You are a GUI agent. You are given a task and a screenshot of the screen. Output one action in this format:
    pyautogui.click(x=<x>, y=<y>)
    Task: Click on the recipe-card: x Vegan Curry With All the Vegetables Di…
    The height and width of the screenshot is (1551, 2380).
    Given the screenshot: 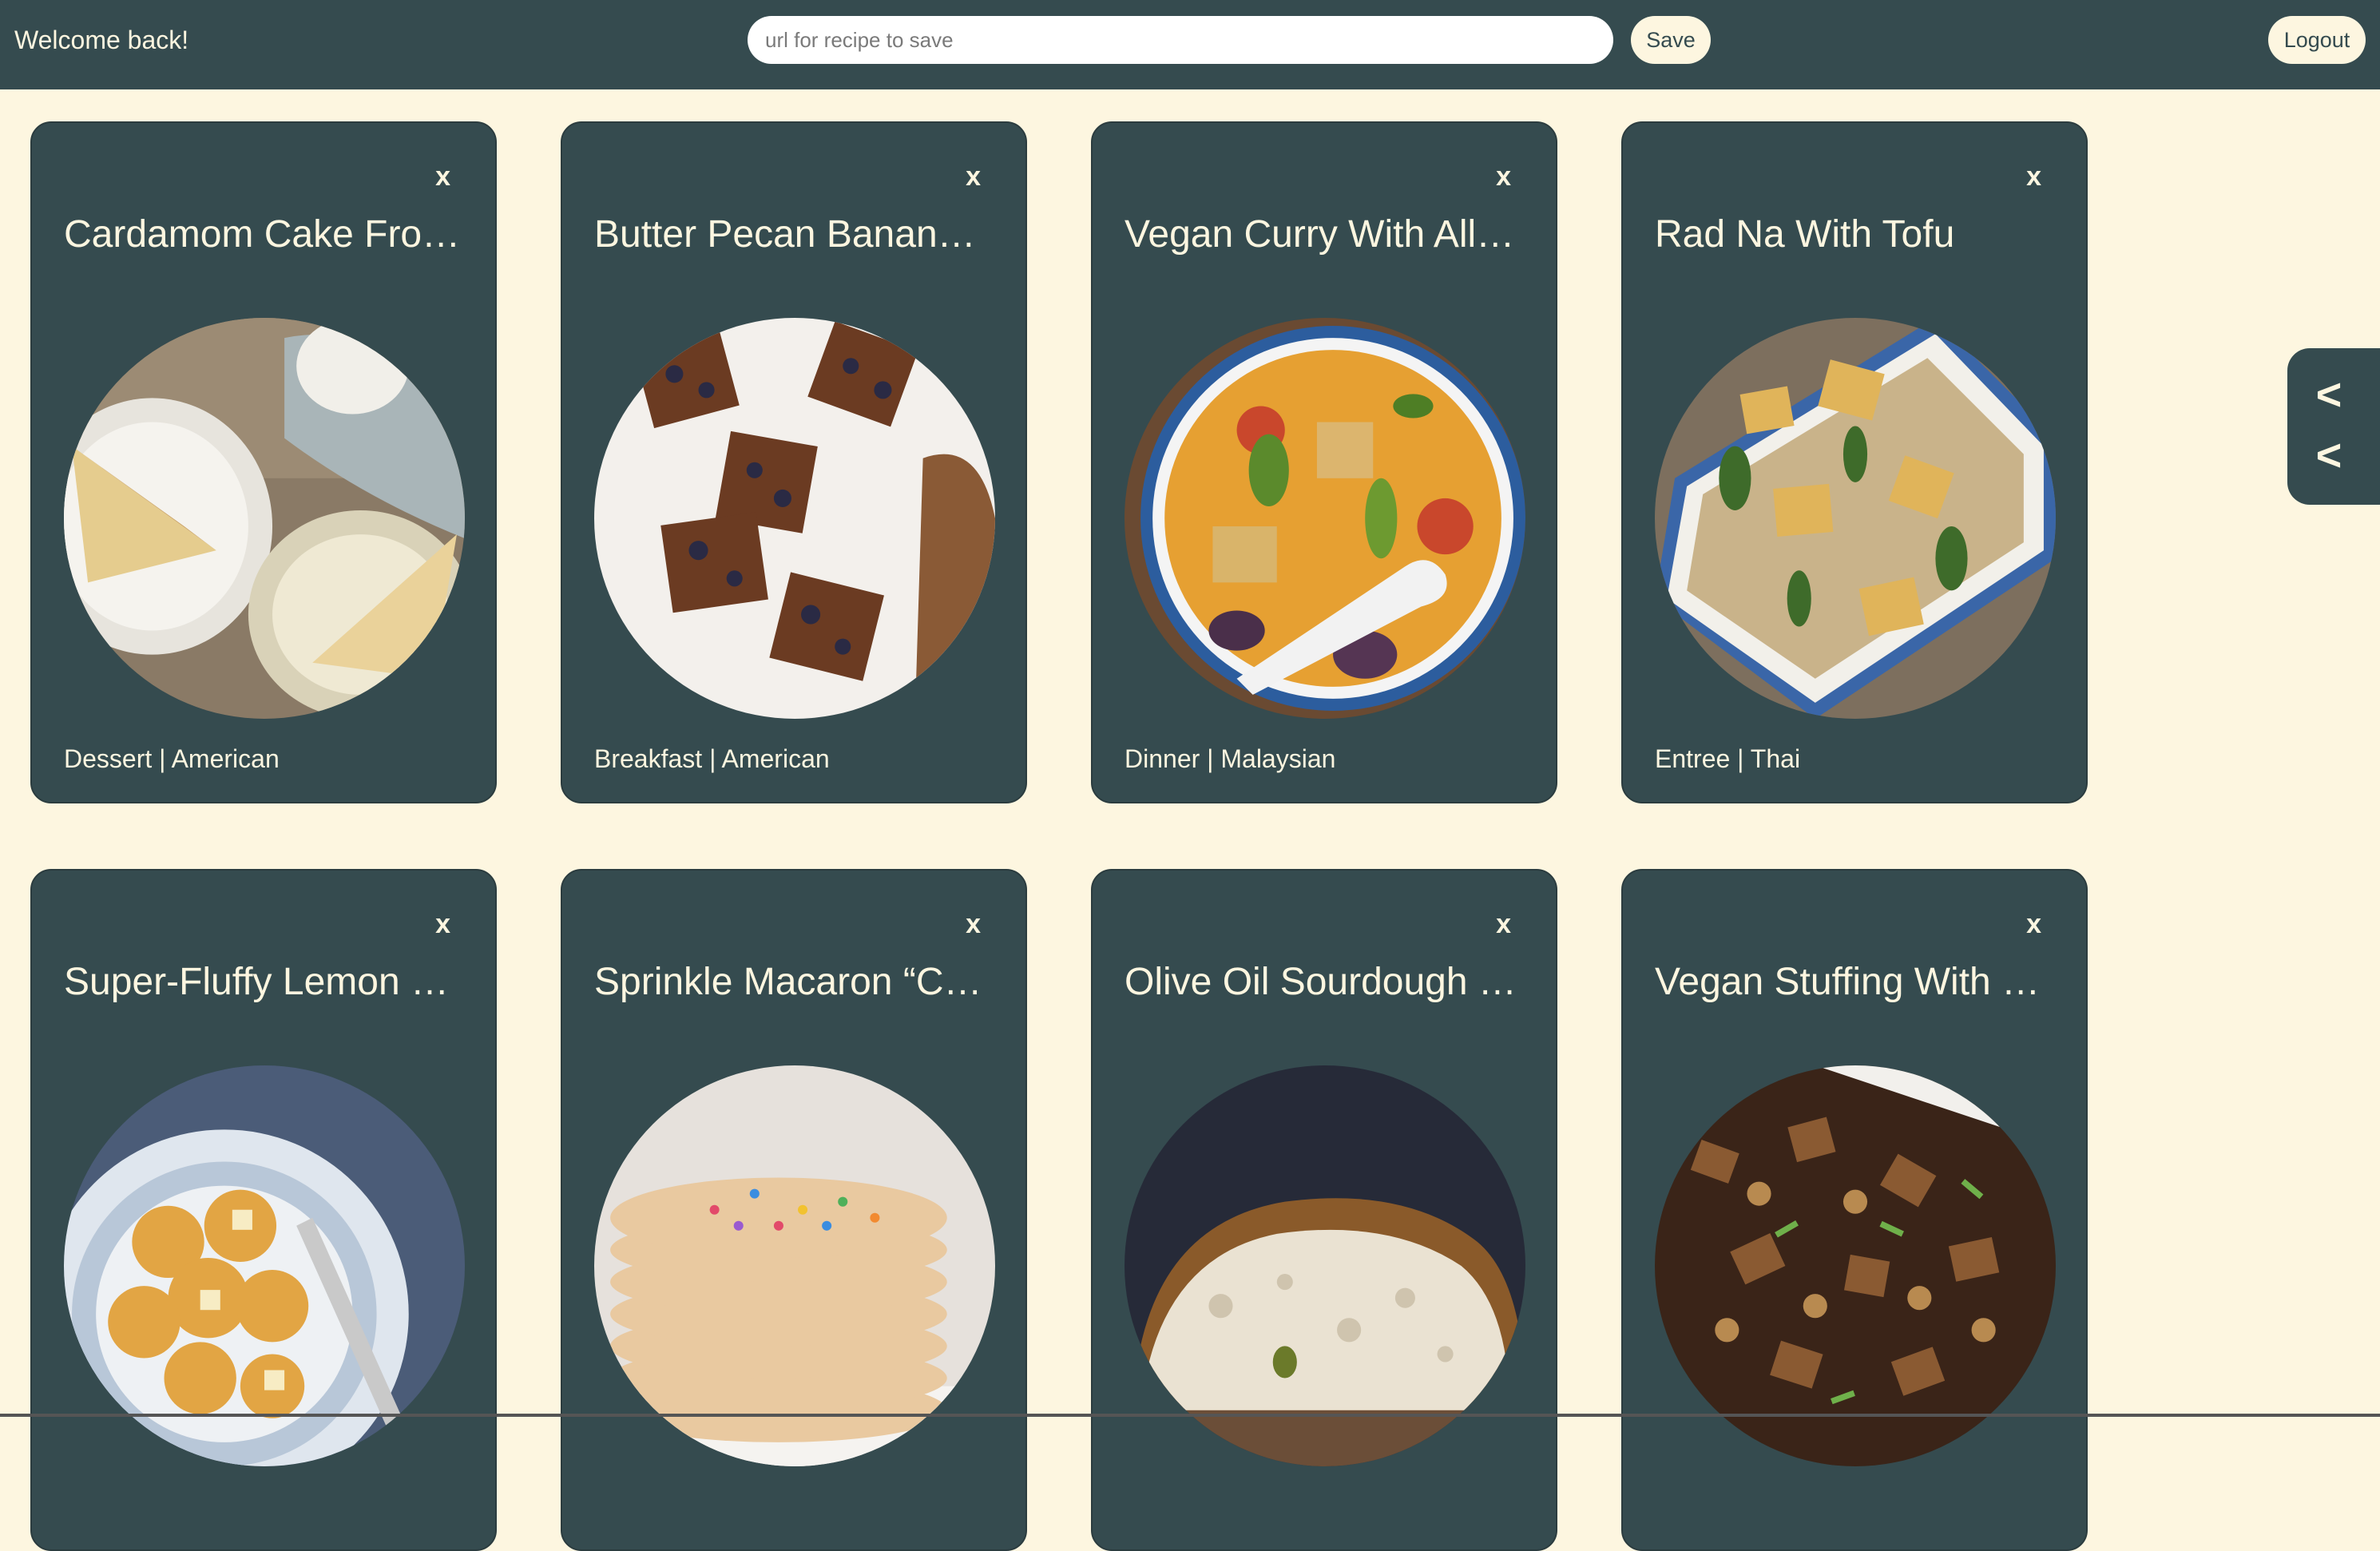 What is the action you would take?
    pyautogui.click(x=1324, y=462)
    